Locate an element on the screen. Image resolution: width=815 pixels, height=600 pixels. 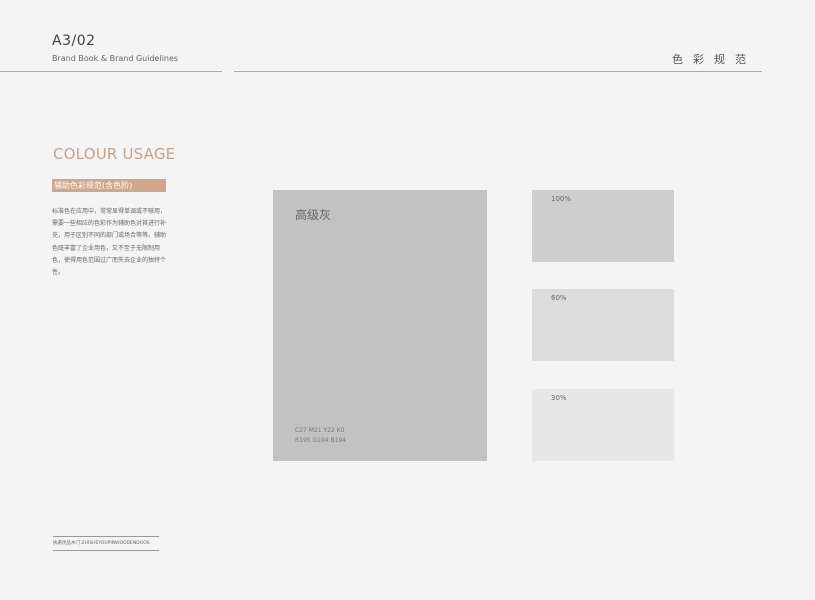
header-rule-left is located at coordinates (111, 71).